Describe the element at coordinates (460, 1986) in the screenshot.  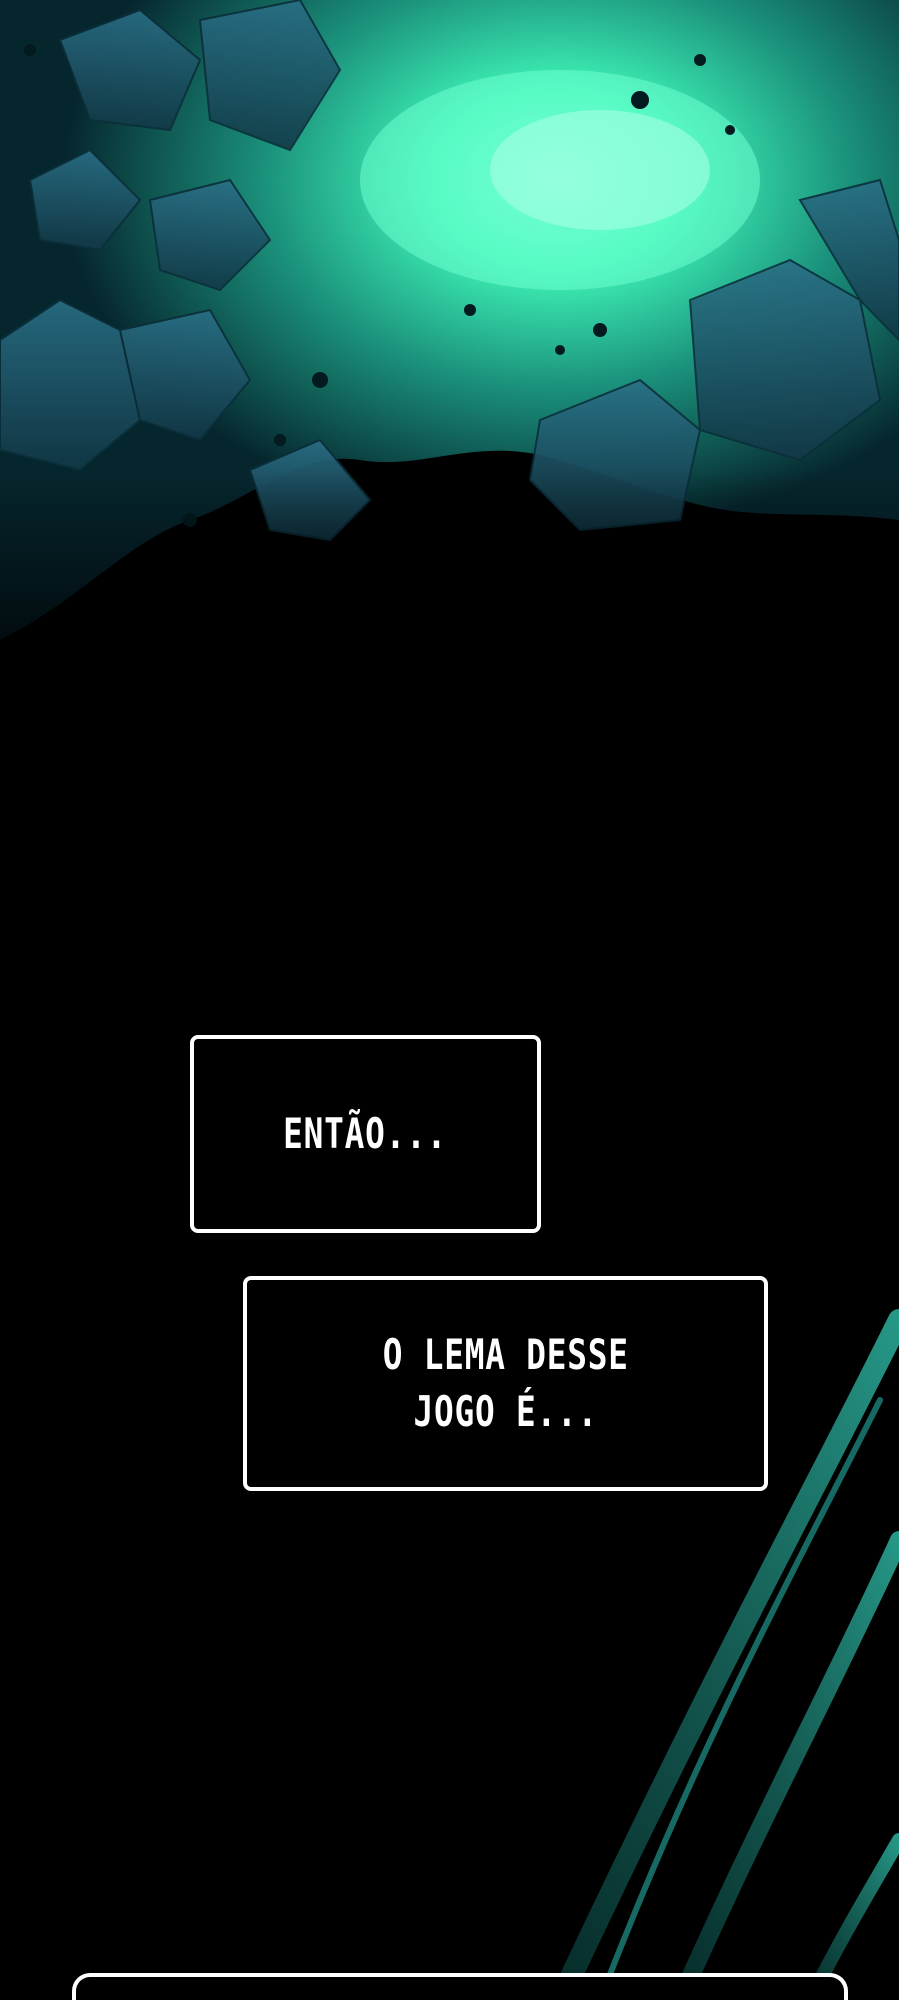
I see `caption-box-partial` at that location.